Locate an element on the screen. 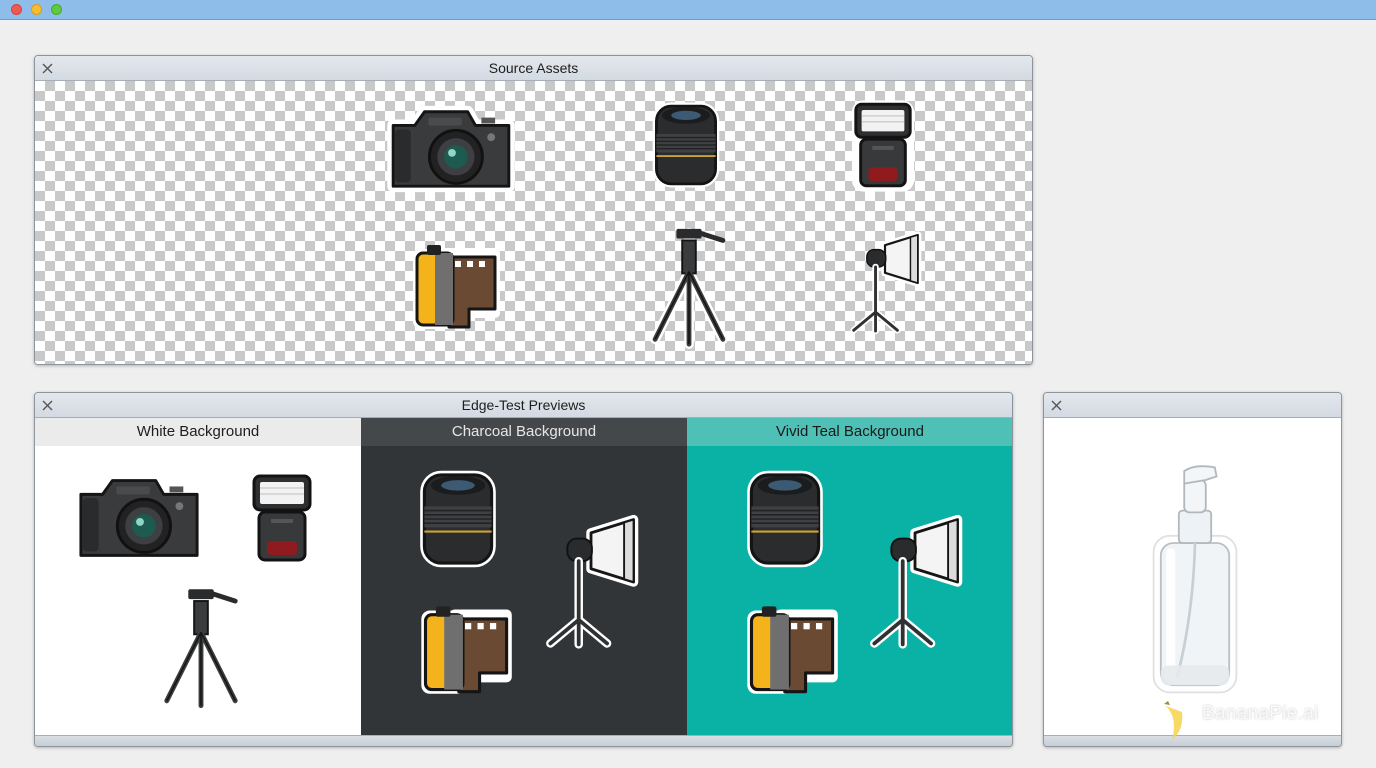 The width and height of the screenshot is (1376, 768). single-asset-preview-panel is located at coordinates (1192, 569).